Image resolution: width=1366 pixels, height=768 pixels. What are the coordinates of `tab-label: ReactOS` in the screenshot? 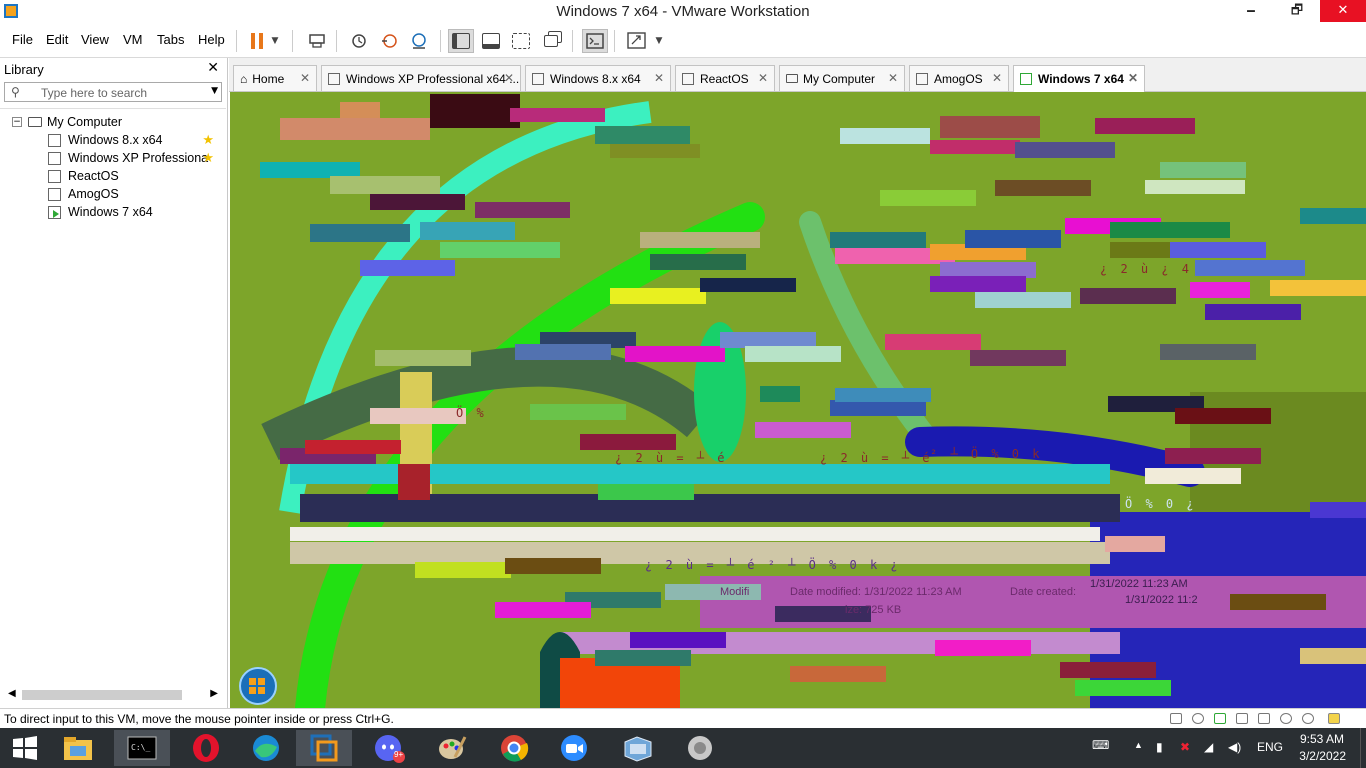 It's located at (724, 78).